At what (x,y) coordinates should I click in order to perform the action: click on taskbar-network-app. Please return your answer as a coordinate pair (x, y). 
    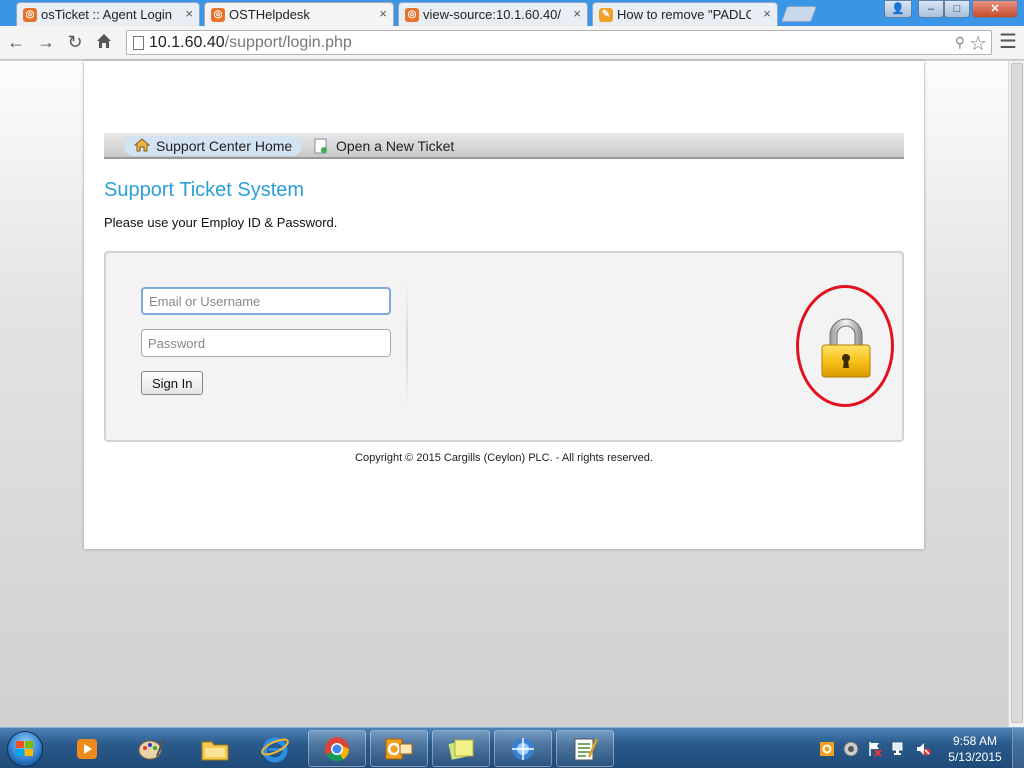
    Looking at the image, I should click on (523, 748).